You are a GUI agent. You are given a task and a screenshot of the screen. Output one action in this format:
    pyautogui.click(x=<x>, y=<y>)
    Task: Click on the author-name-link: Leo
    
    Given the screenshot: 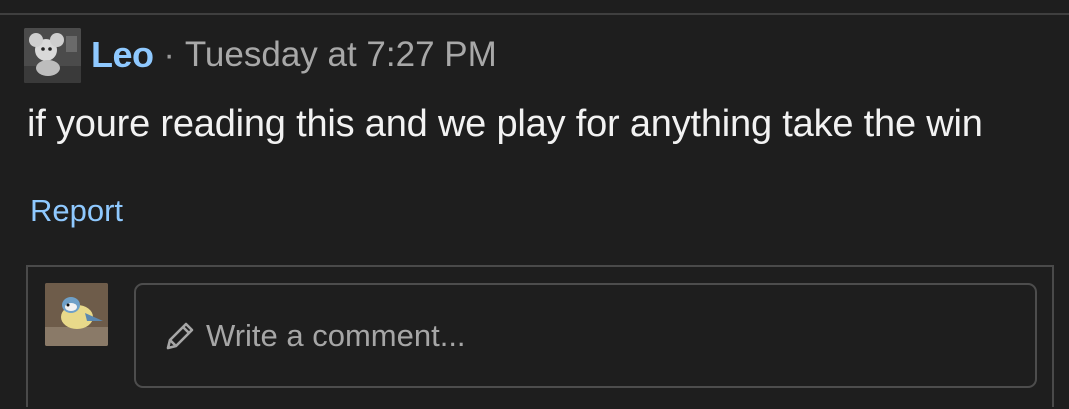 What is the action you would take?
    pyautogui.click(x=122, y=55)
    